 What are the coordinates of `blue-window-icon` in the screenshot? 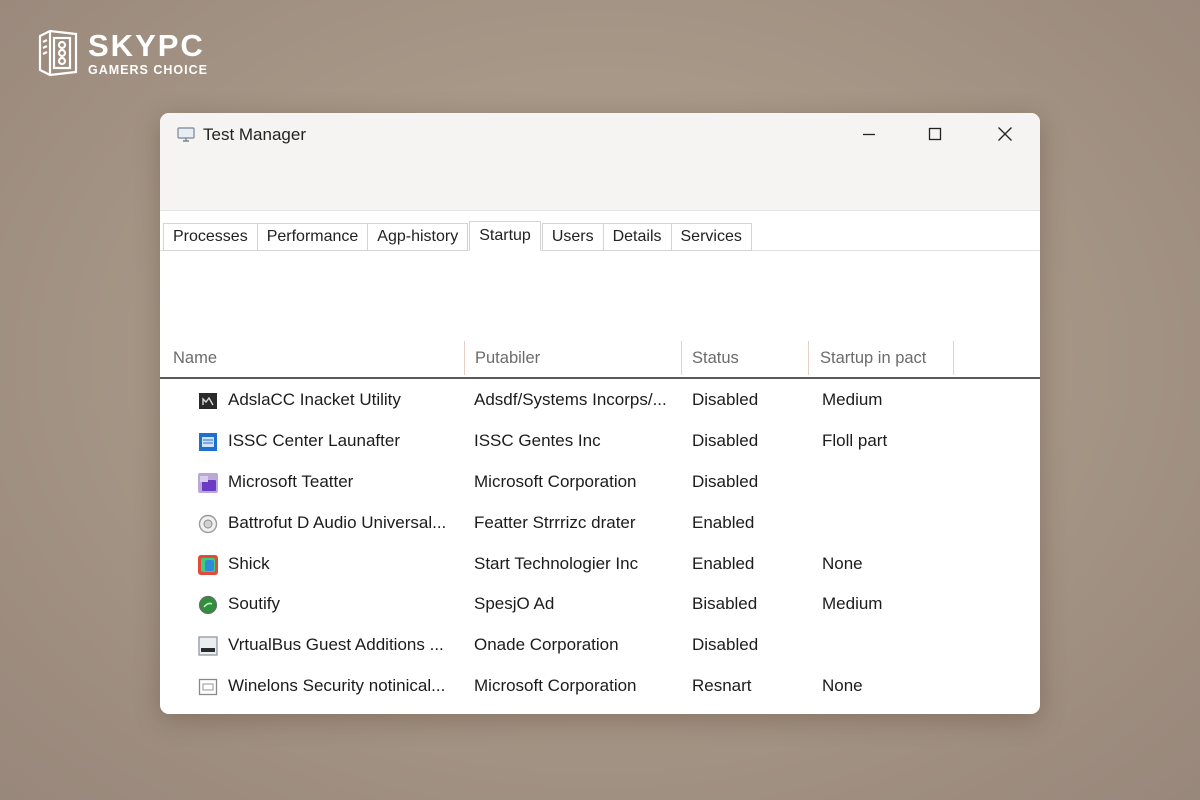 It's located at (208, 441).